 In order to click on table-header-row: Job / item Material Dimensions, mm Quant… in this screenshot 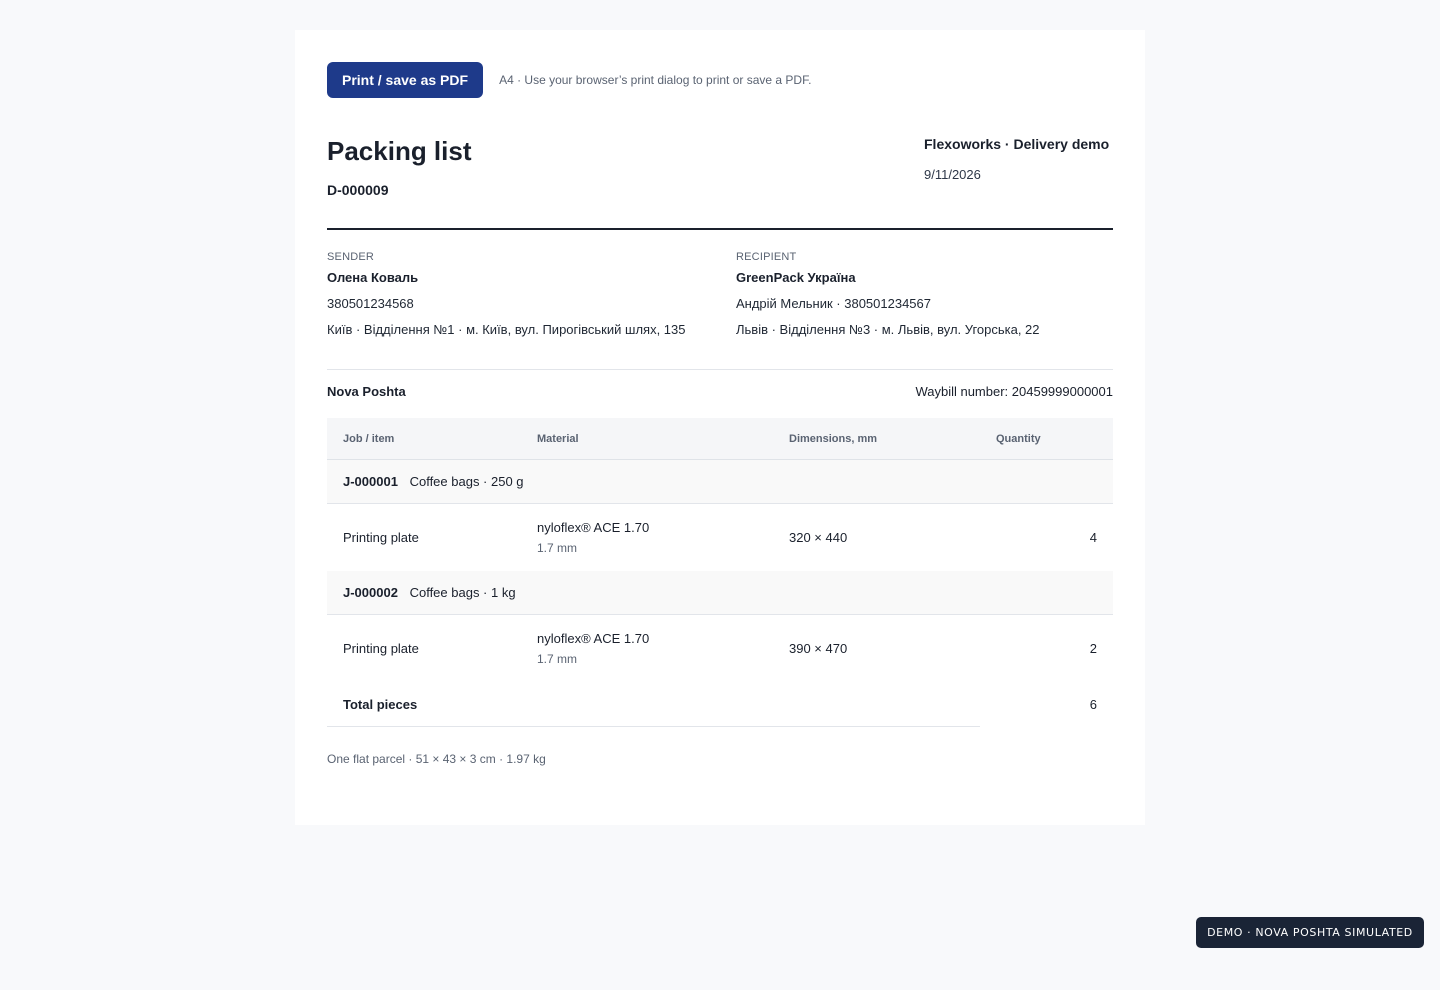, I will do `click(720, 439)`.